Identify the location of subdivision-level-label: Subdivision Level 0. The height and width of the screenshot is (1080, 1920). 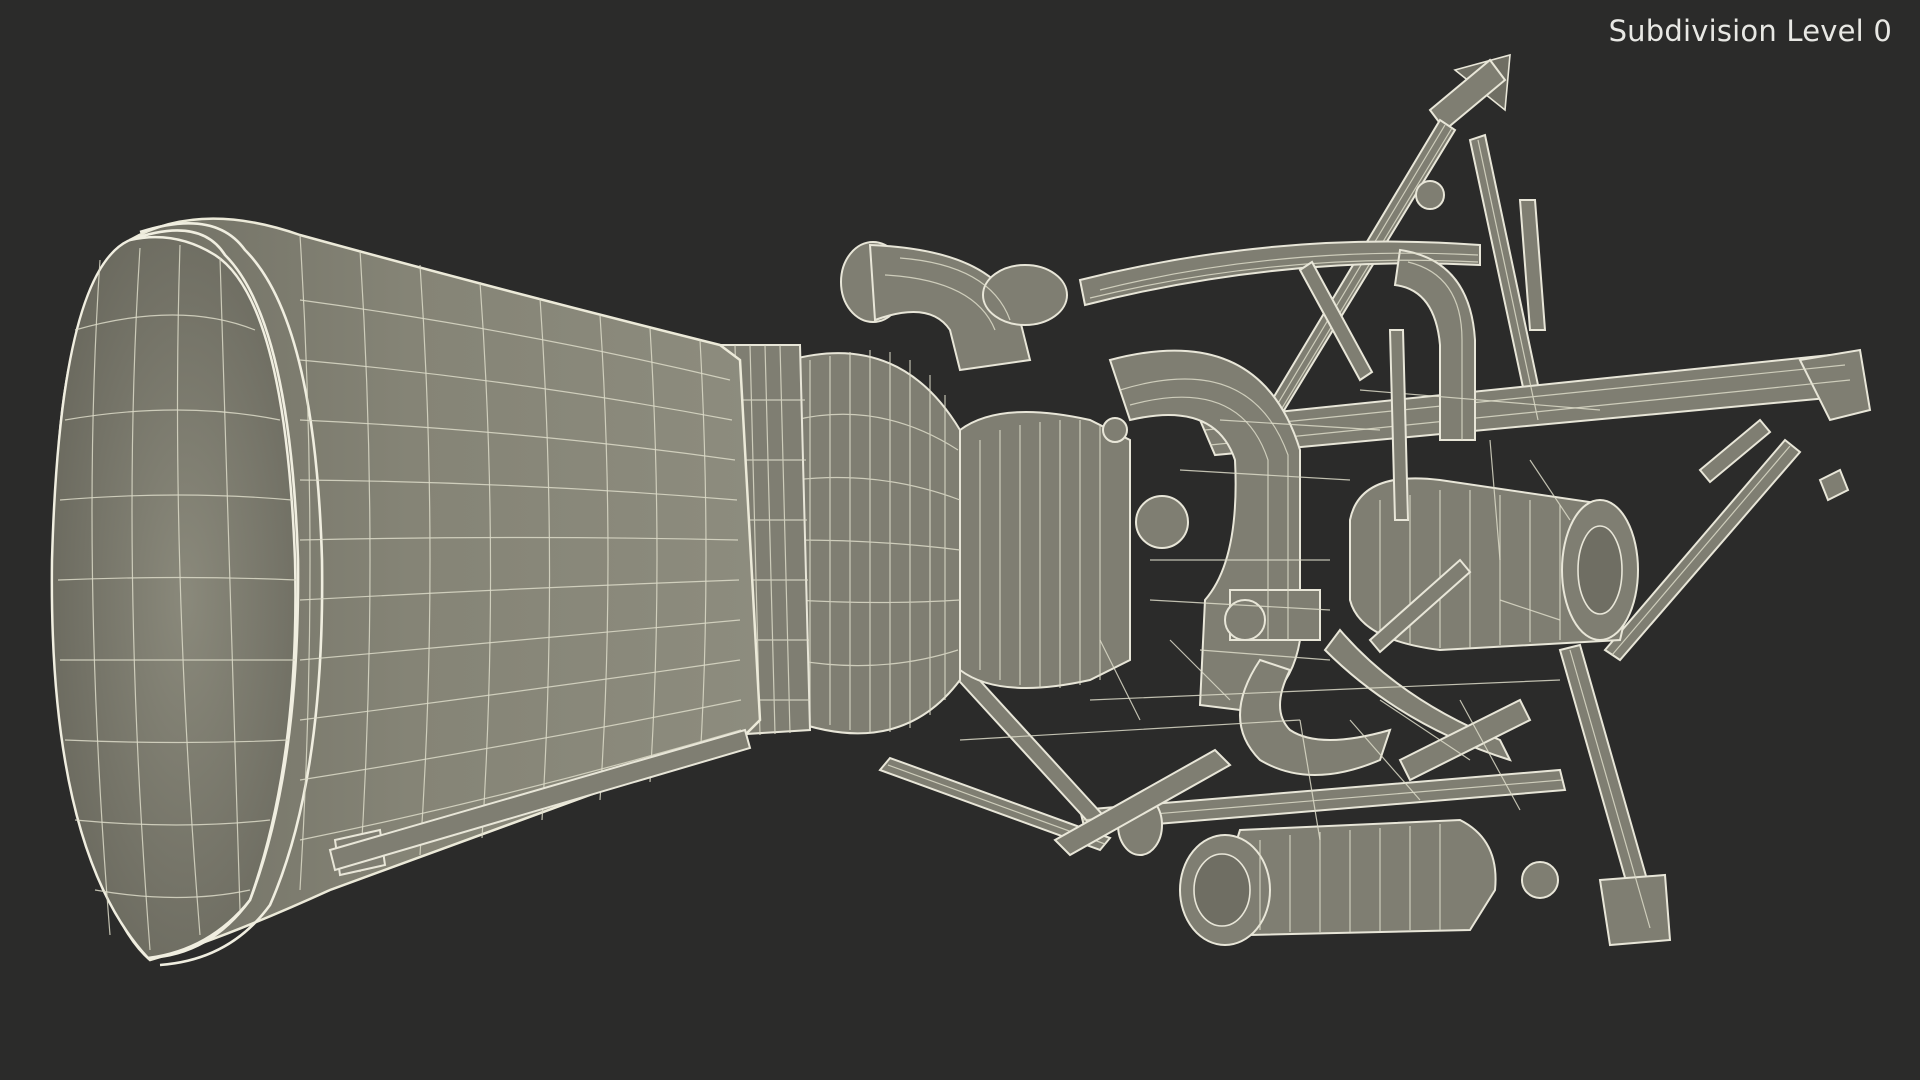
(1750, 31).